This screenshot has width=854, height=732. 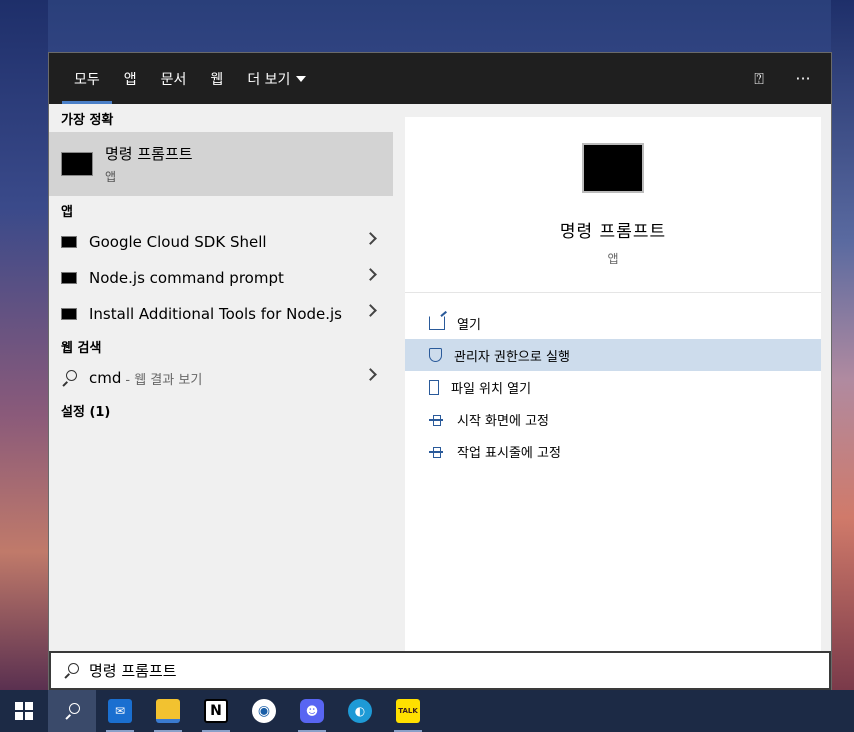 What do you see at coordinates (842, 345) in the screenshot?
I see `desktop-wallpaper-right` at bounding box center [842, 345].